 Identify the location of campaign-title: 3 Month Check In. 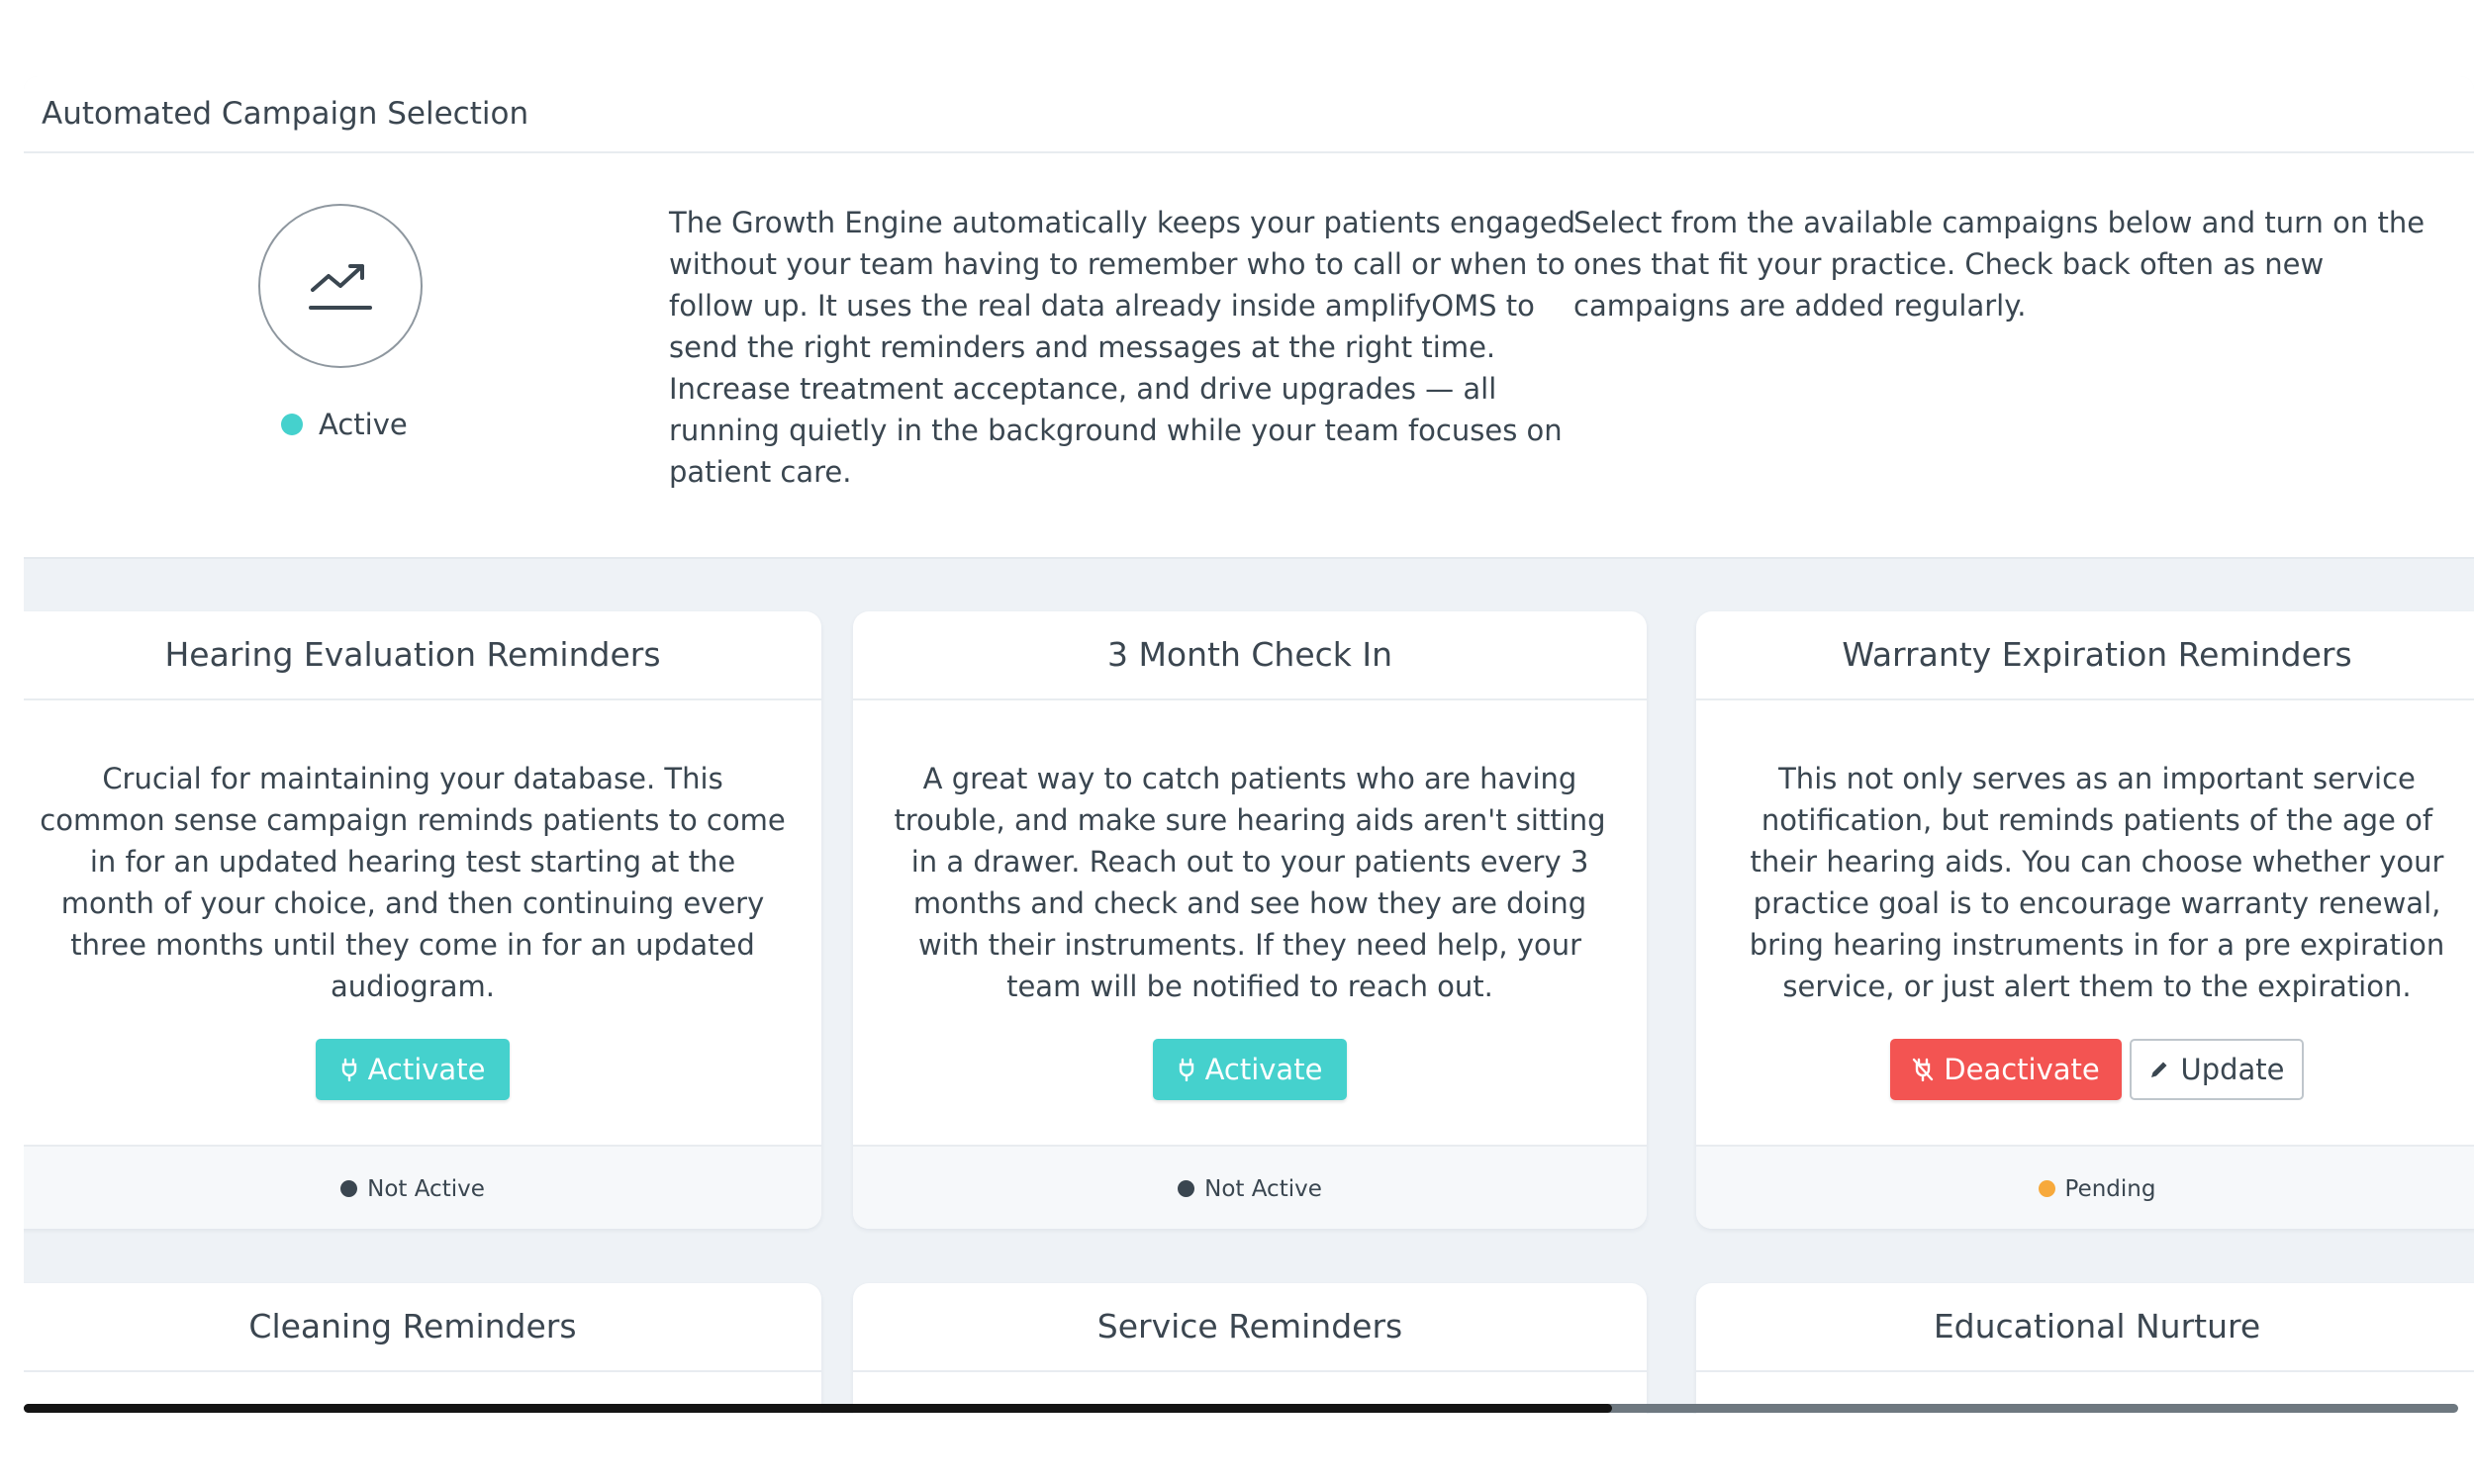
(1250, 655).